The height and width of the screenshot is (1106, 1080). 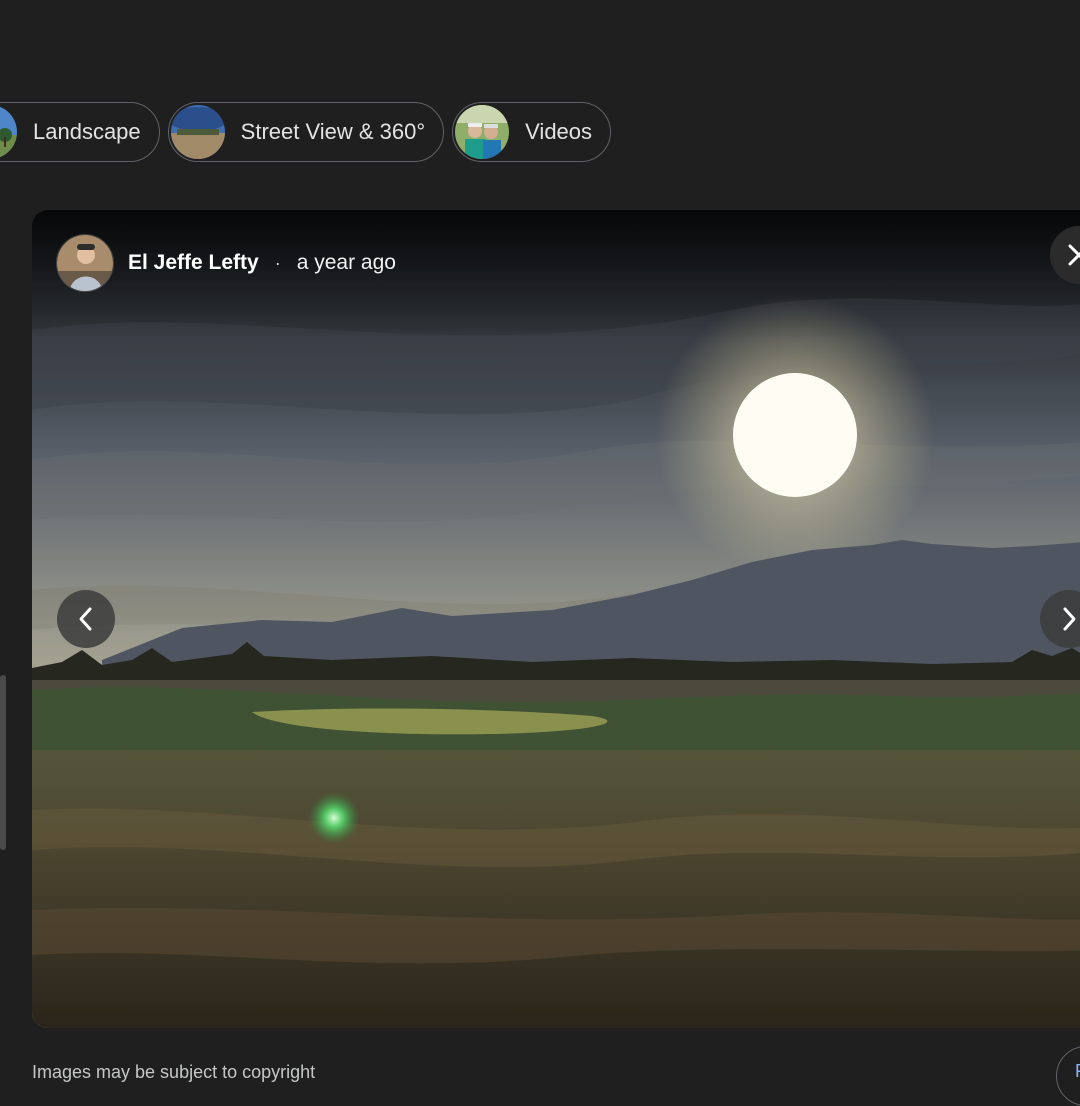 I want to click on chip-label: Videos, so click(x=559, y=131).